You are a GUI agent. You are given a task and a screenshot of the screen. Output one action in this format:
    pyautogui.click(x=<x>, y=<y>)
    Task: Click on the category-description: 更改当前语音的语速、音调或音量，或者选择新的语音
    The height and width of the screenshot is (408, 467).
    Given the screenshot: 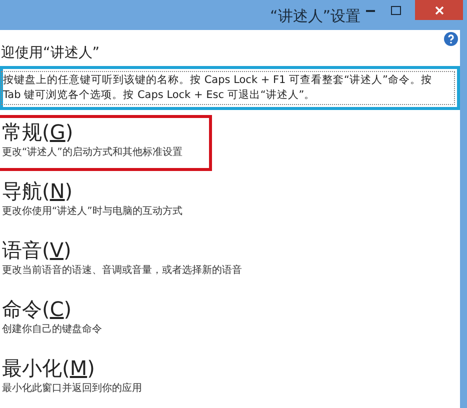 What is the action you would take?
    pyautogui.click(x=122, y=271)
    